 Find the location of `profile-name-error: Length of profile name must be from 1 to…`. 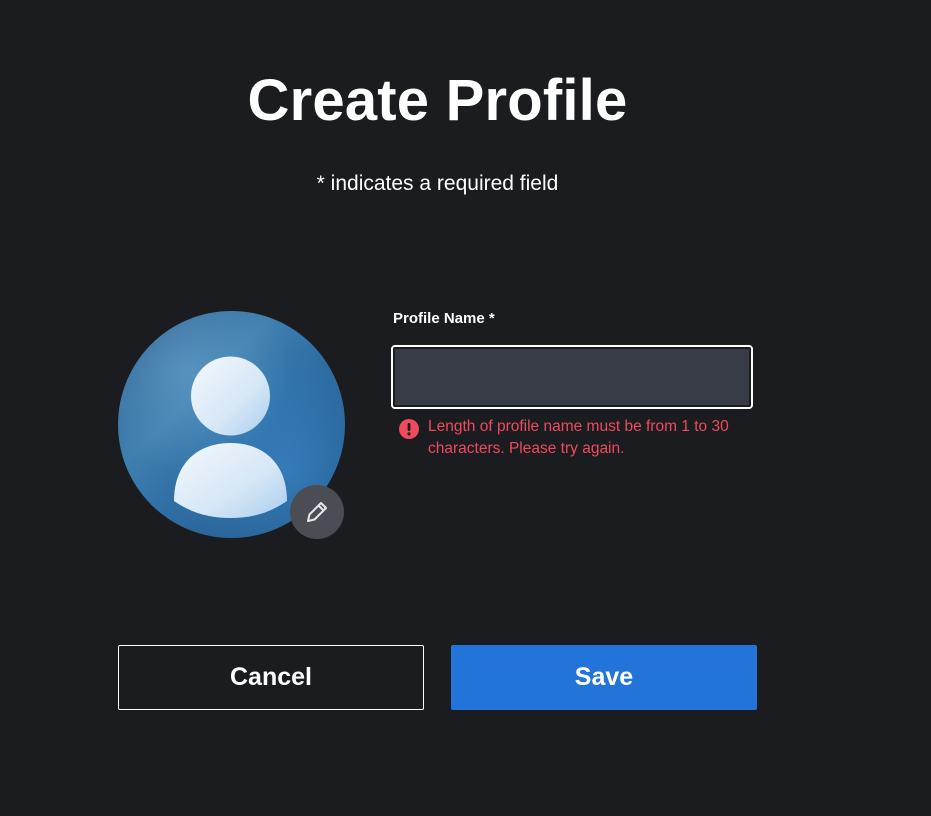

profile-name-error: Length of profile name must be from 1 to… is located at coordinates (579, 438).